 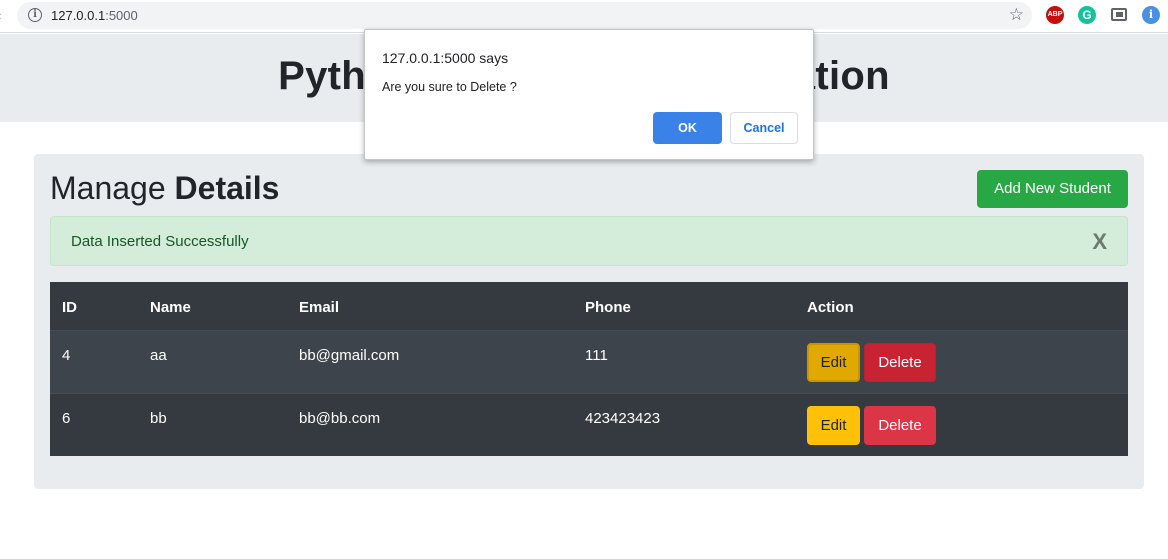 I want to click on dialog-message: Are you sure to Delete ?, so click(x=449, y=87).